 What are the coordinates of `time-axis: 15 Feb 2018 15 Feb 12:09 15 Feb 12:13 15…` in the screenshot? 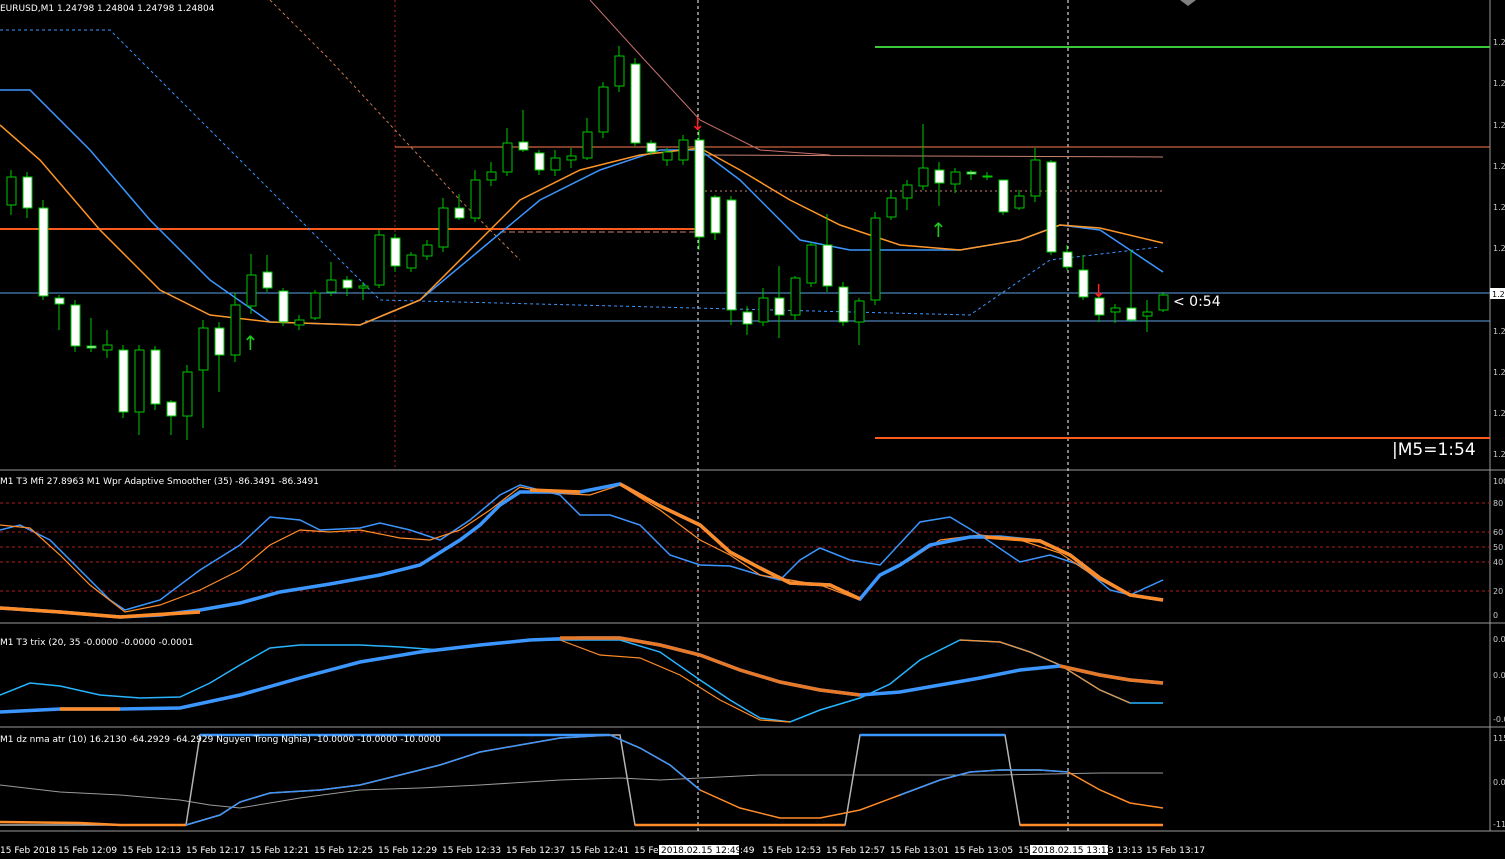 It's located at (602, 850).